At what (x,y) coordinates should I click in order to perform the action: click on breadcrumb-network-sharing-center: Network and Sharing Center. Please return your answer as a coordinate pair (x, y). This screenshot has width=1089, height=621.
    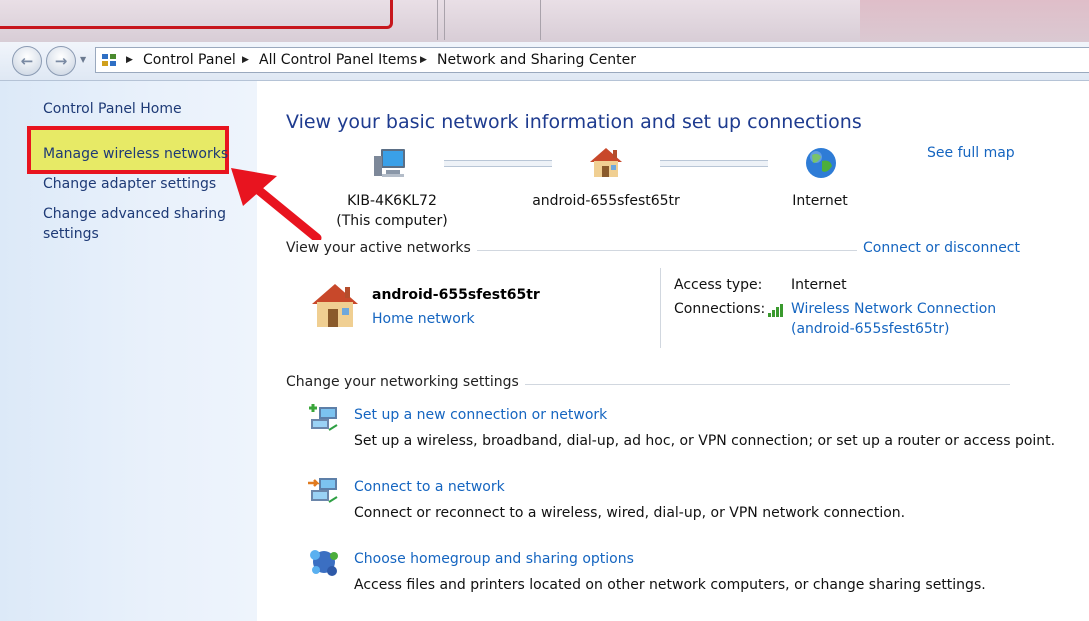
    Looking at the image, I should click on (536, 60).